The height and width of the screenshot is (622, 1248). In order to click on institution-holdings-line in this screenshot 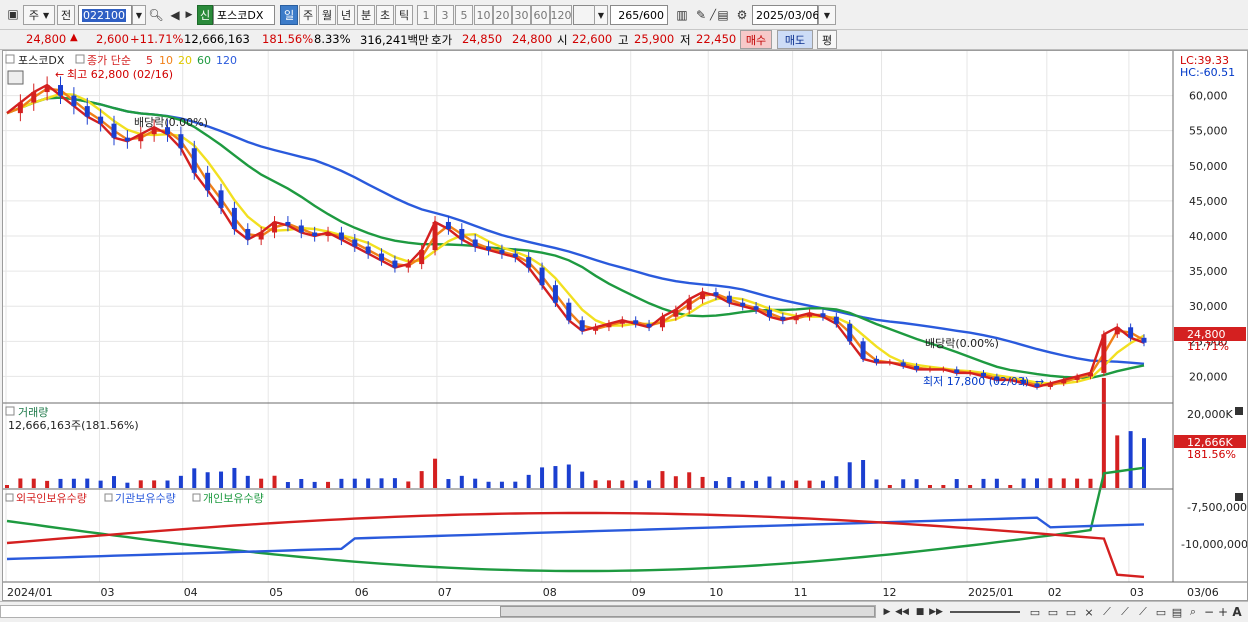, I will do `click(575, 538)`.